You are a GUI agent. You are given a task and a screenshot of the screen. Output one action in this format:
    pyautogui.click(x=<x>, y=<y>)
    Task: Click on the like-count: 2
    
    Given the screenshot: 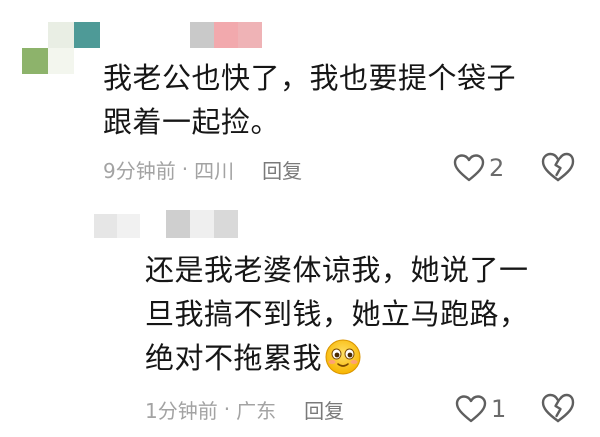 What is the action you would take?
    pyautogui.click(x=497, y=168)
    